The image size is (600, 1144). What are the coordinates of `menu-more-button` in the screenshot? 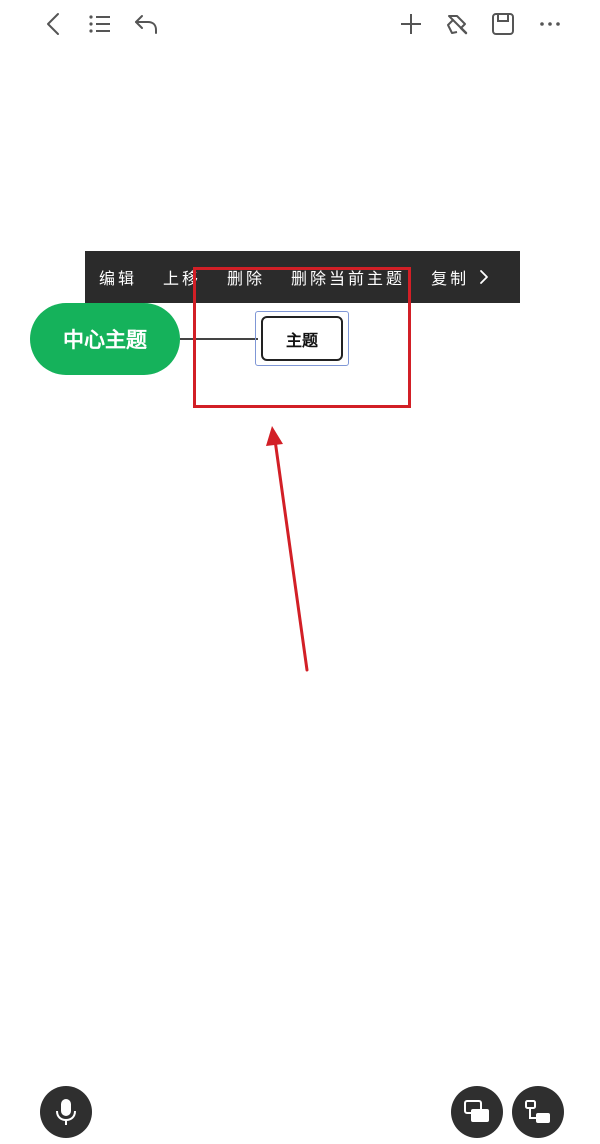 It's located at (484, 277).